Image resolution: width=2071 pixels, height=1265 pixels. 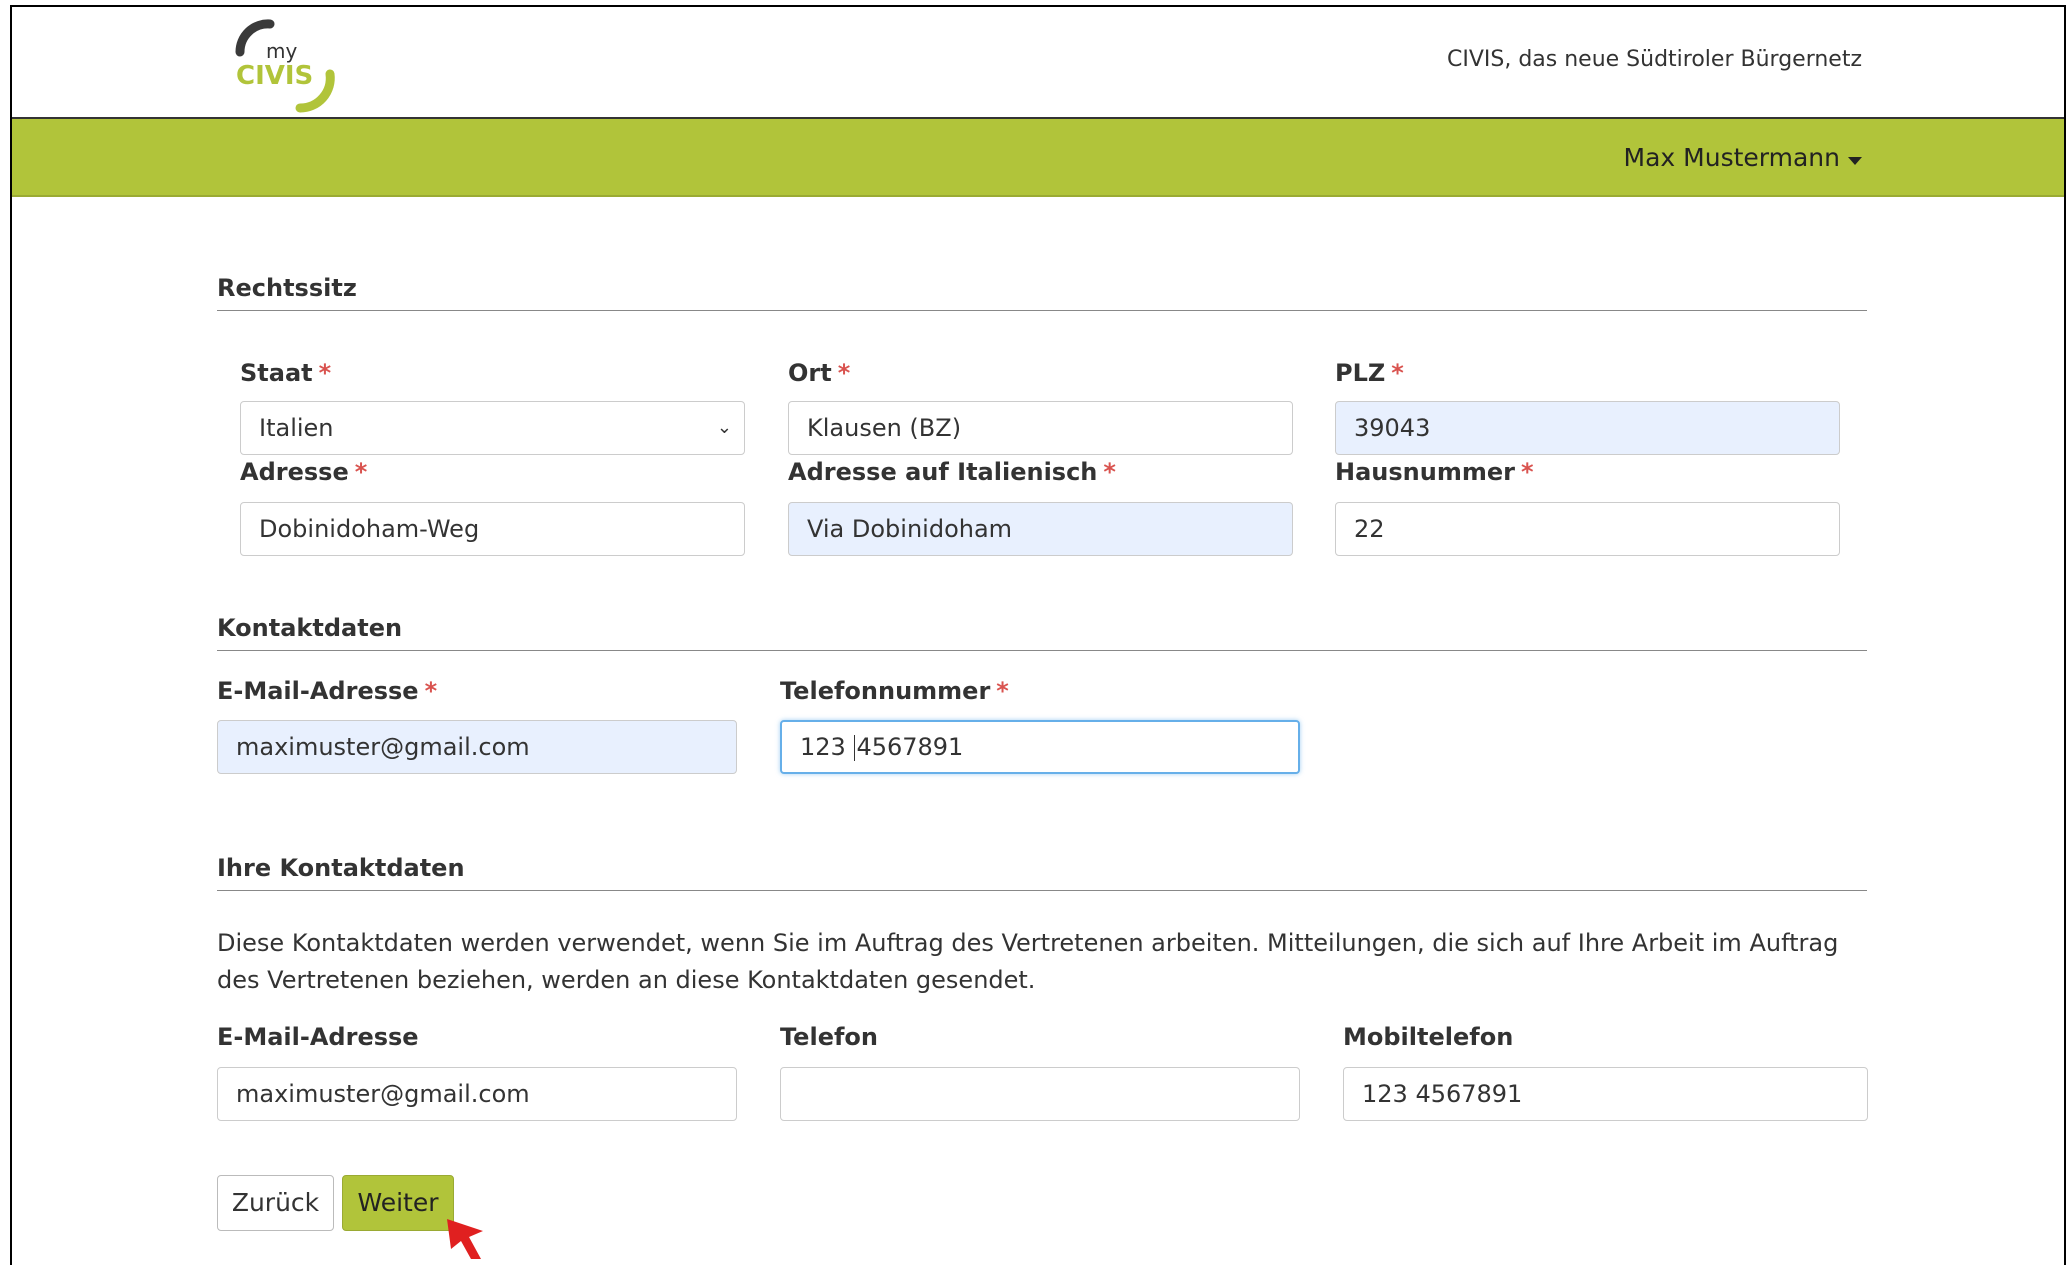 I want to click on telefonnummer-label: Telefonnummer *, so click(x=894, y=691).